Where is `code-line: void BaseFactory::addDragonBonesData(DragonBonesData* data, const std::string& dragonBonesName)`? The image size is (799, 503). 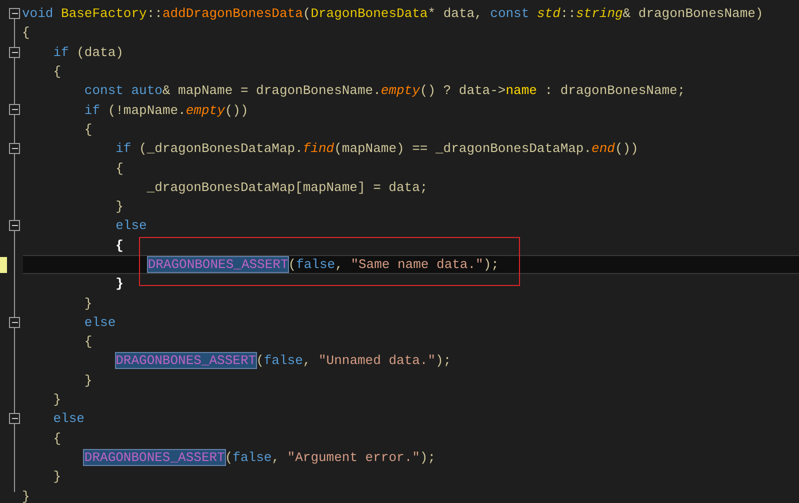 code-line: void BaseFactory::addDragonBonesData(DragonBonesData* data, const std::string& dragonBonesName) is located at coordinates (393, 14).